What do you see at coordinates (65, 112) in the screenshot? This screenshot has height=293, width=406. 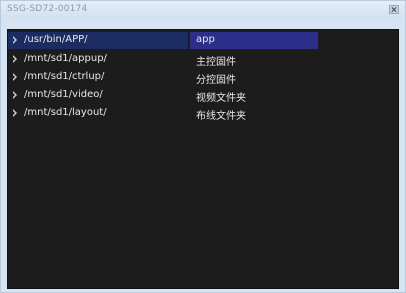 I see `item-path: /mnt/sd1/layout/` at bounding box center [65, 112].